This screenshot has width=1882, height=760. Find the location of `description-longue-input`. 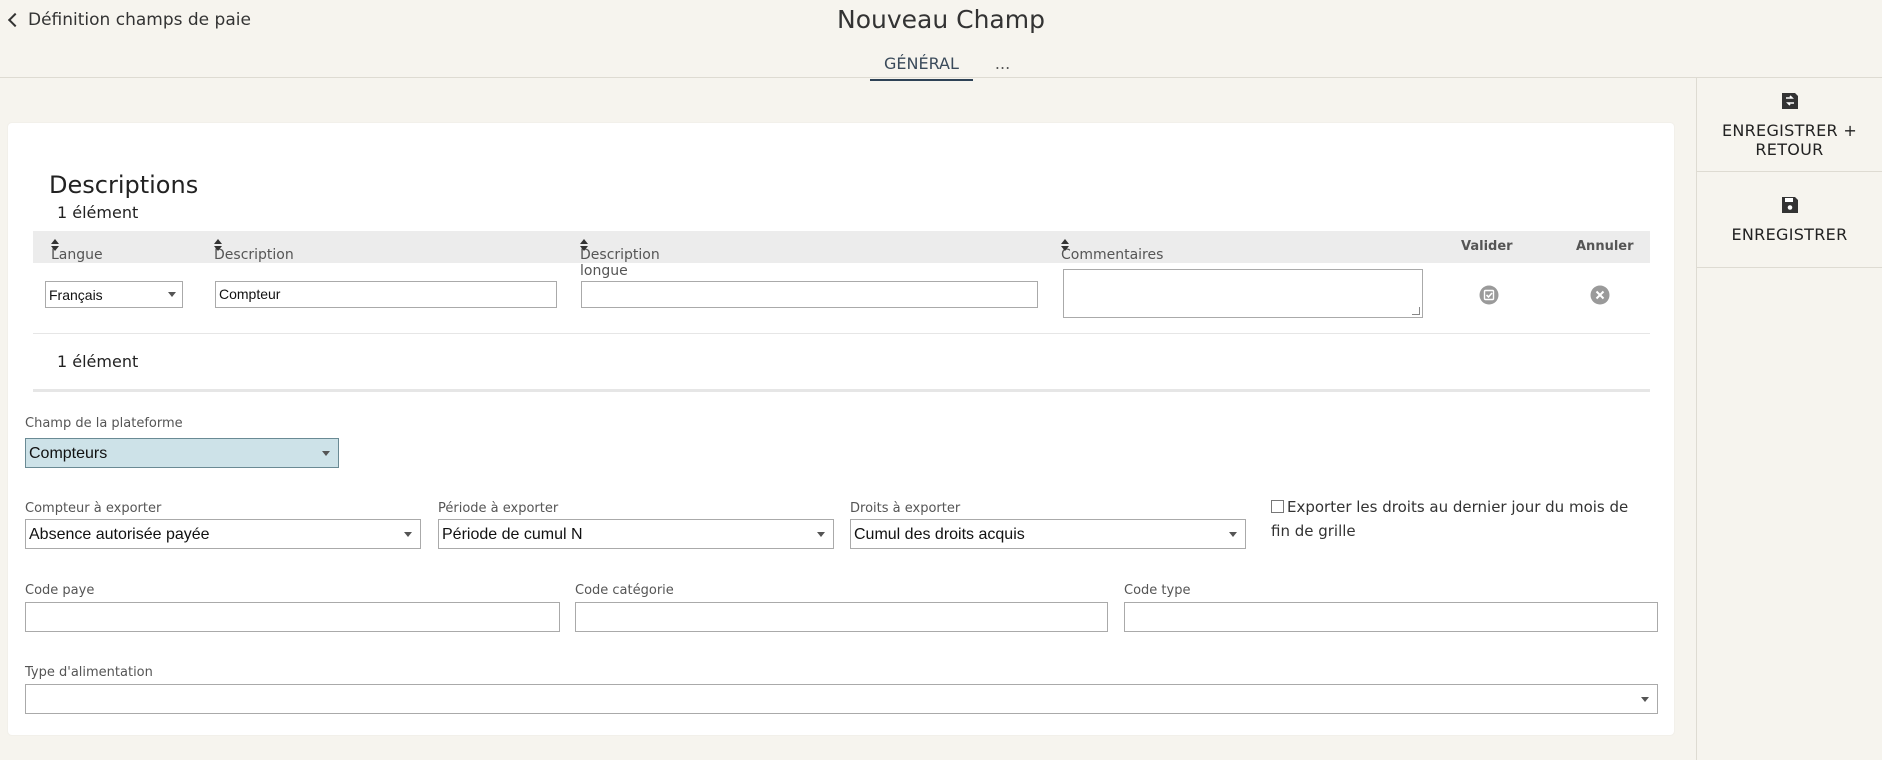

description-longue-input is located at coordinates (809, 294).